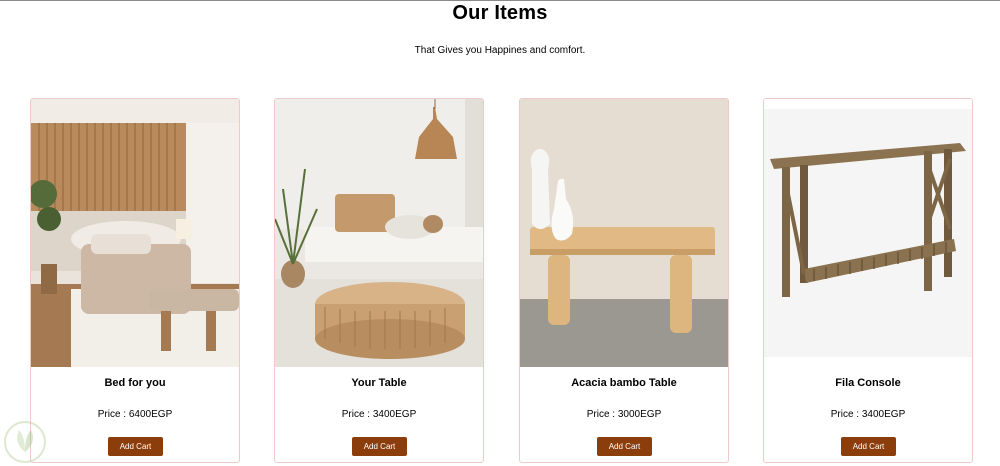 The image size is (1000, 466). What do you see at coordinates (868, 383) in the screenshot?
I see `product-name: Fila Console` at bounding box center [868, 383].